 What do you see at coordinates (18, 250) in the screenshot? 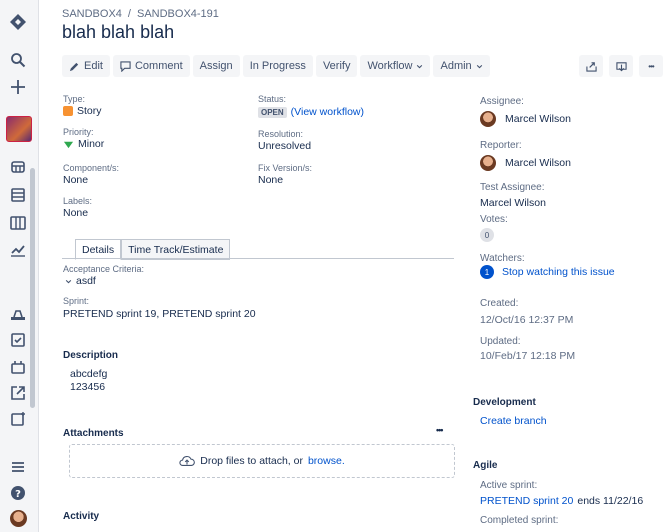
I see `reports-icon` at bounding box center [18, 250].